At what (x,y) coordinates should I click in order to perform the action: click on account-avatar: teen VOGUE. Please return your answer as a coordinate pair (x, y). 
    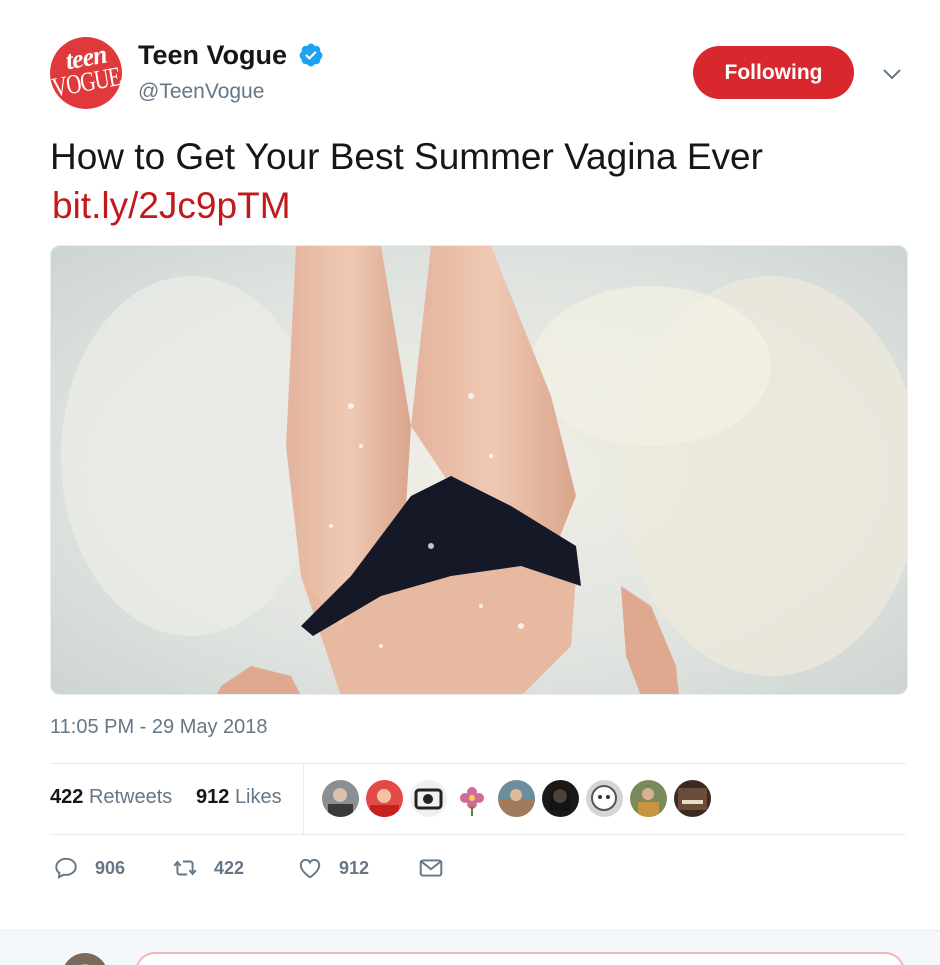
    Looking at the image, I should click on (86, 73).